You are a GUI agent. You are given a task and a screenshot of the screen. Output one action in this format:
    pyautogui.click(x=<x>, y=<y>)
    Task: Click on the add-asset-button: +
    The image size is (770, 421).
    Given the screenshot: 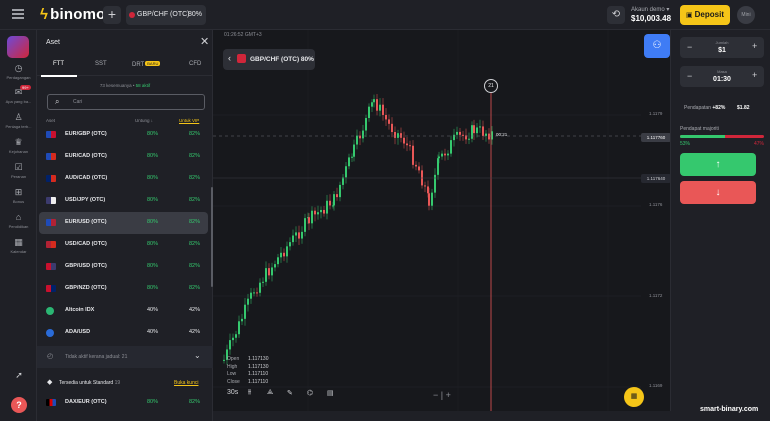 What is the action you would take?
    pyautogui.click(x=112, y=15)
    